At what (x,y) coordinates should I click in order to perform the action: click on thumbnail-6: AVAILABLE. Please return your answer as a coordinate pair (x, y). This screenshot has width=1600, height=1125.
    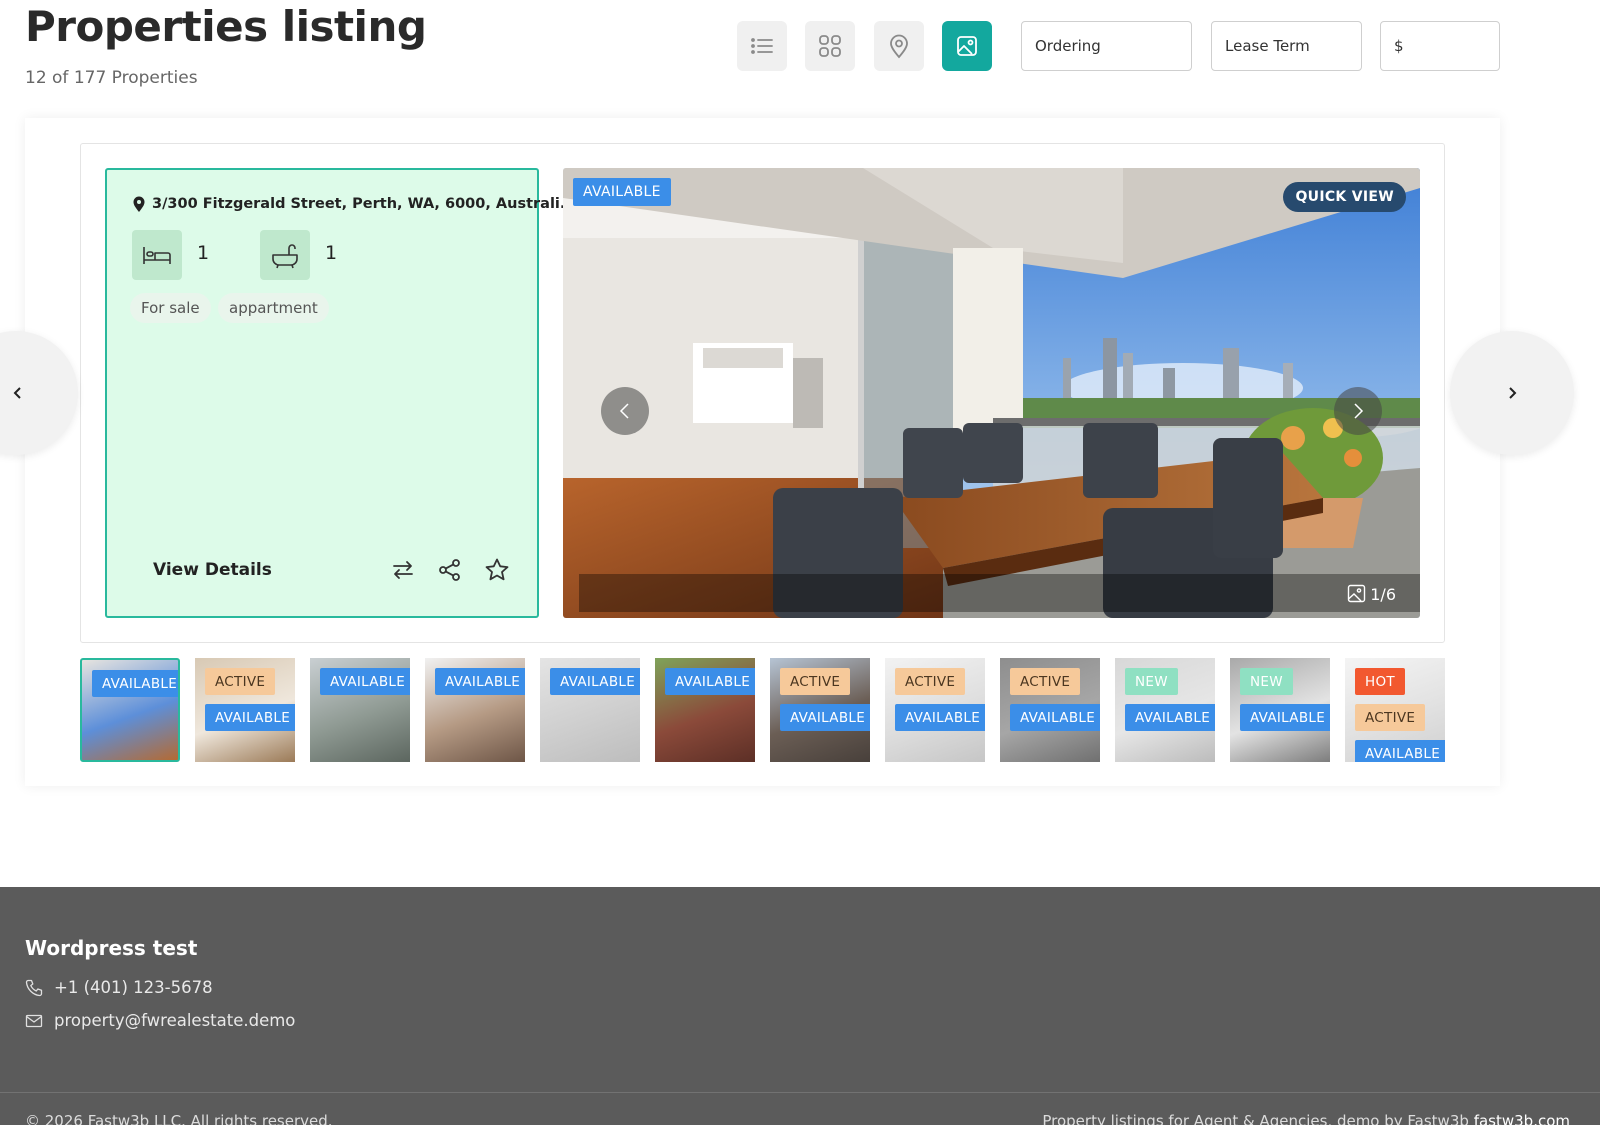
    Looking at the image, I should click on (705, 710).